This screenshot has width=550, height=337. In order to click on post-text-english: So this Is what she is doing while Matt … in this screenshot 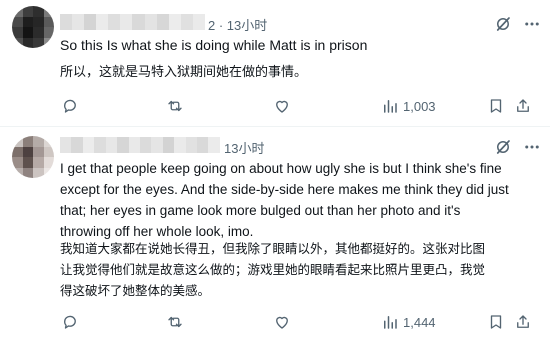, I will do `click(214, 45)`.